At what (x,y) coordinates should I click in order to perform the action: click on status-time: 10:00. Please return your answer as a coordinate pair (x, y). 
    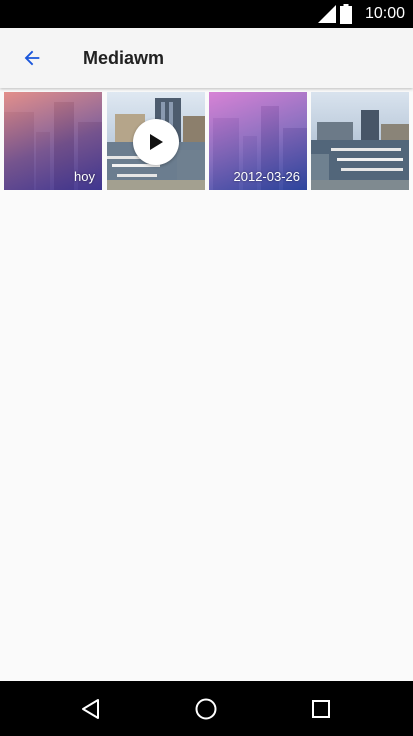
    Looking at the image, I should click on (384, 13).